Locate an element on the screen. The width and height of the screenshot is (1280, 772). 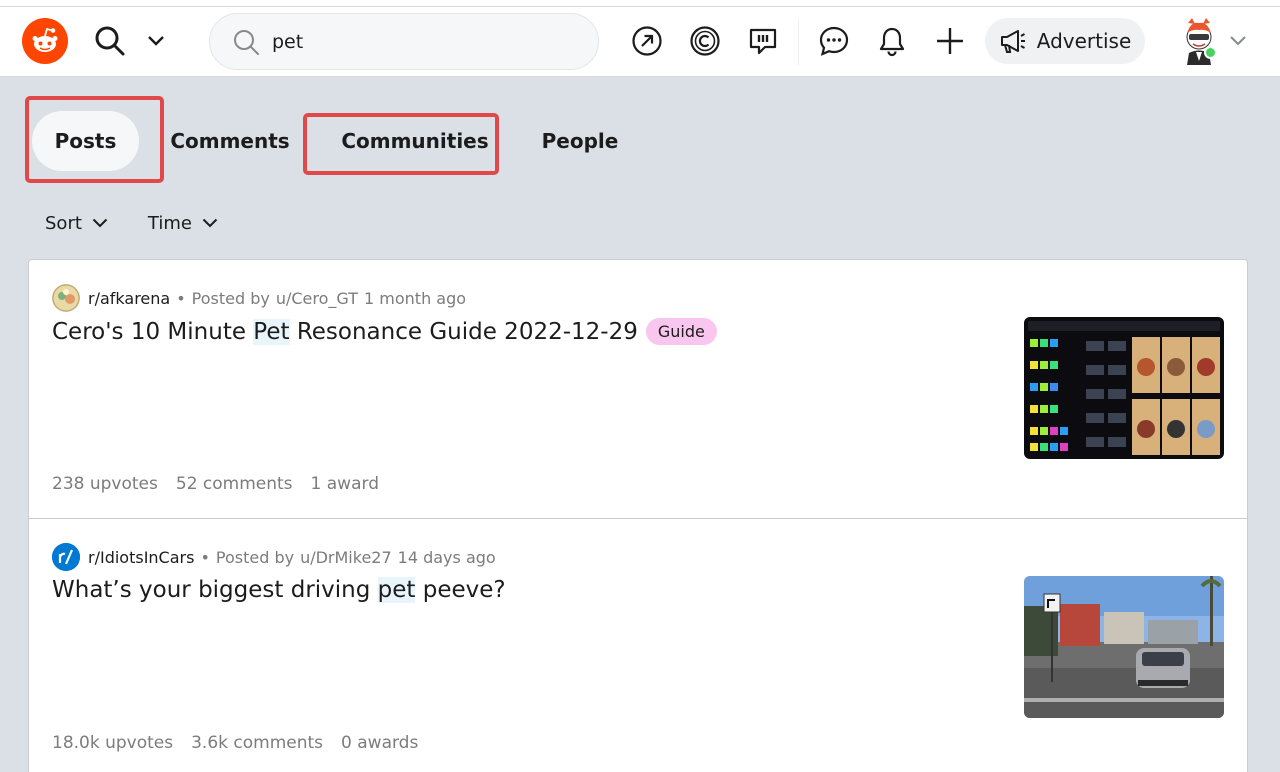
highlight-box-posts is located at coordinates (94, 139).